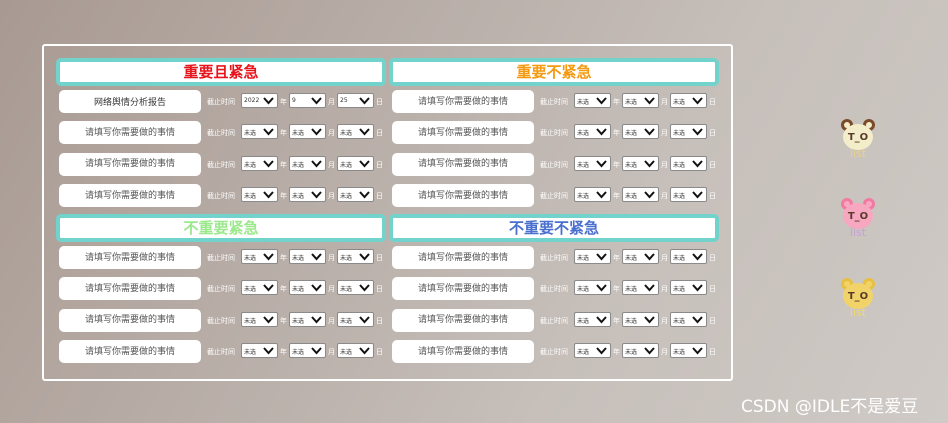 This screenshot has width=948, height=423. I want to click on bear-todo-list-yellow-icon: T_O list, so click(858, 296).